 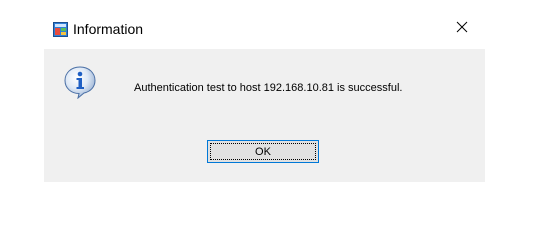 I want to click on ok-button-label: OK, so click(x=263, y=151).